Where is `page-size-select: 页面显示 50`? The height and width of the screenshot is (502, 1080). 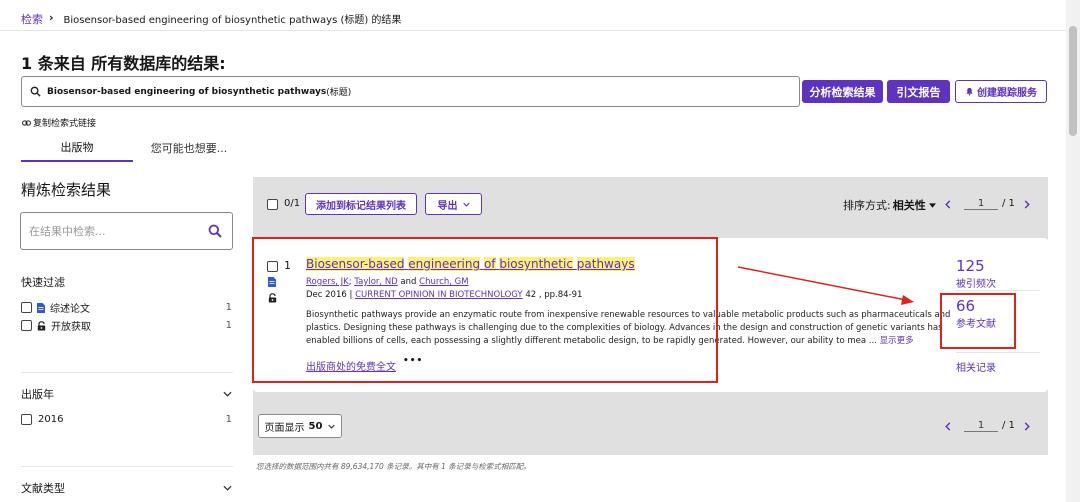
page-size-select: 页面显示 50 is located at coordinates (300, 426).